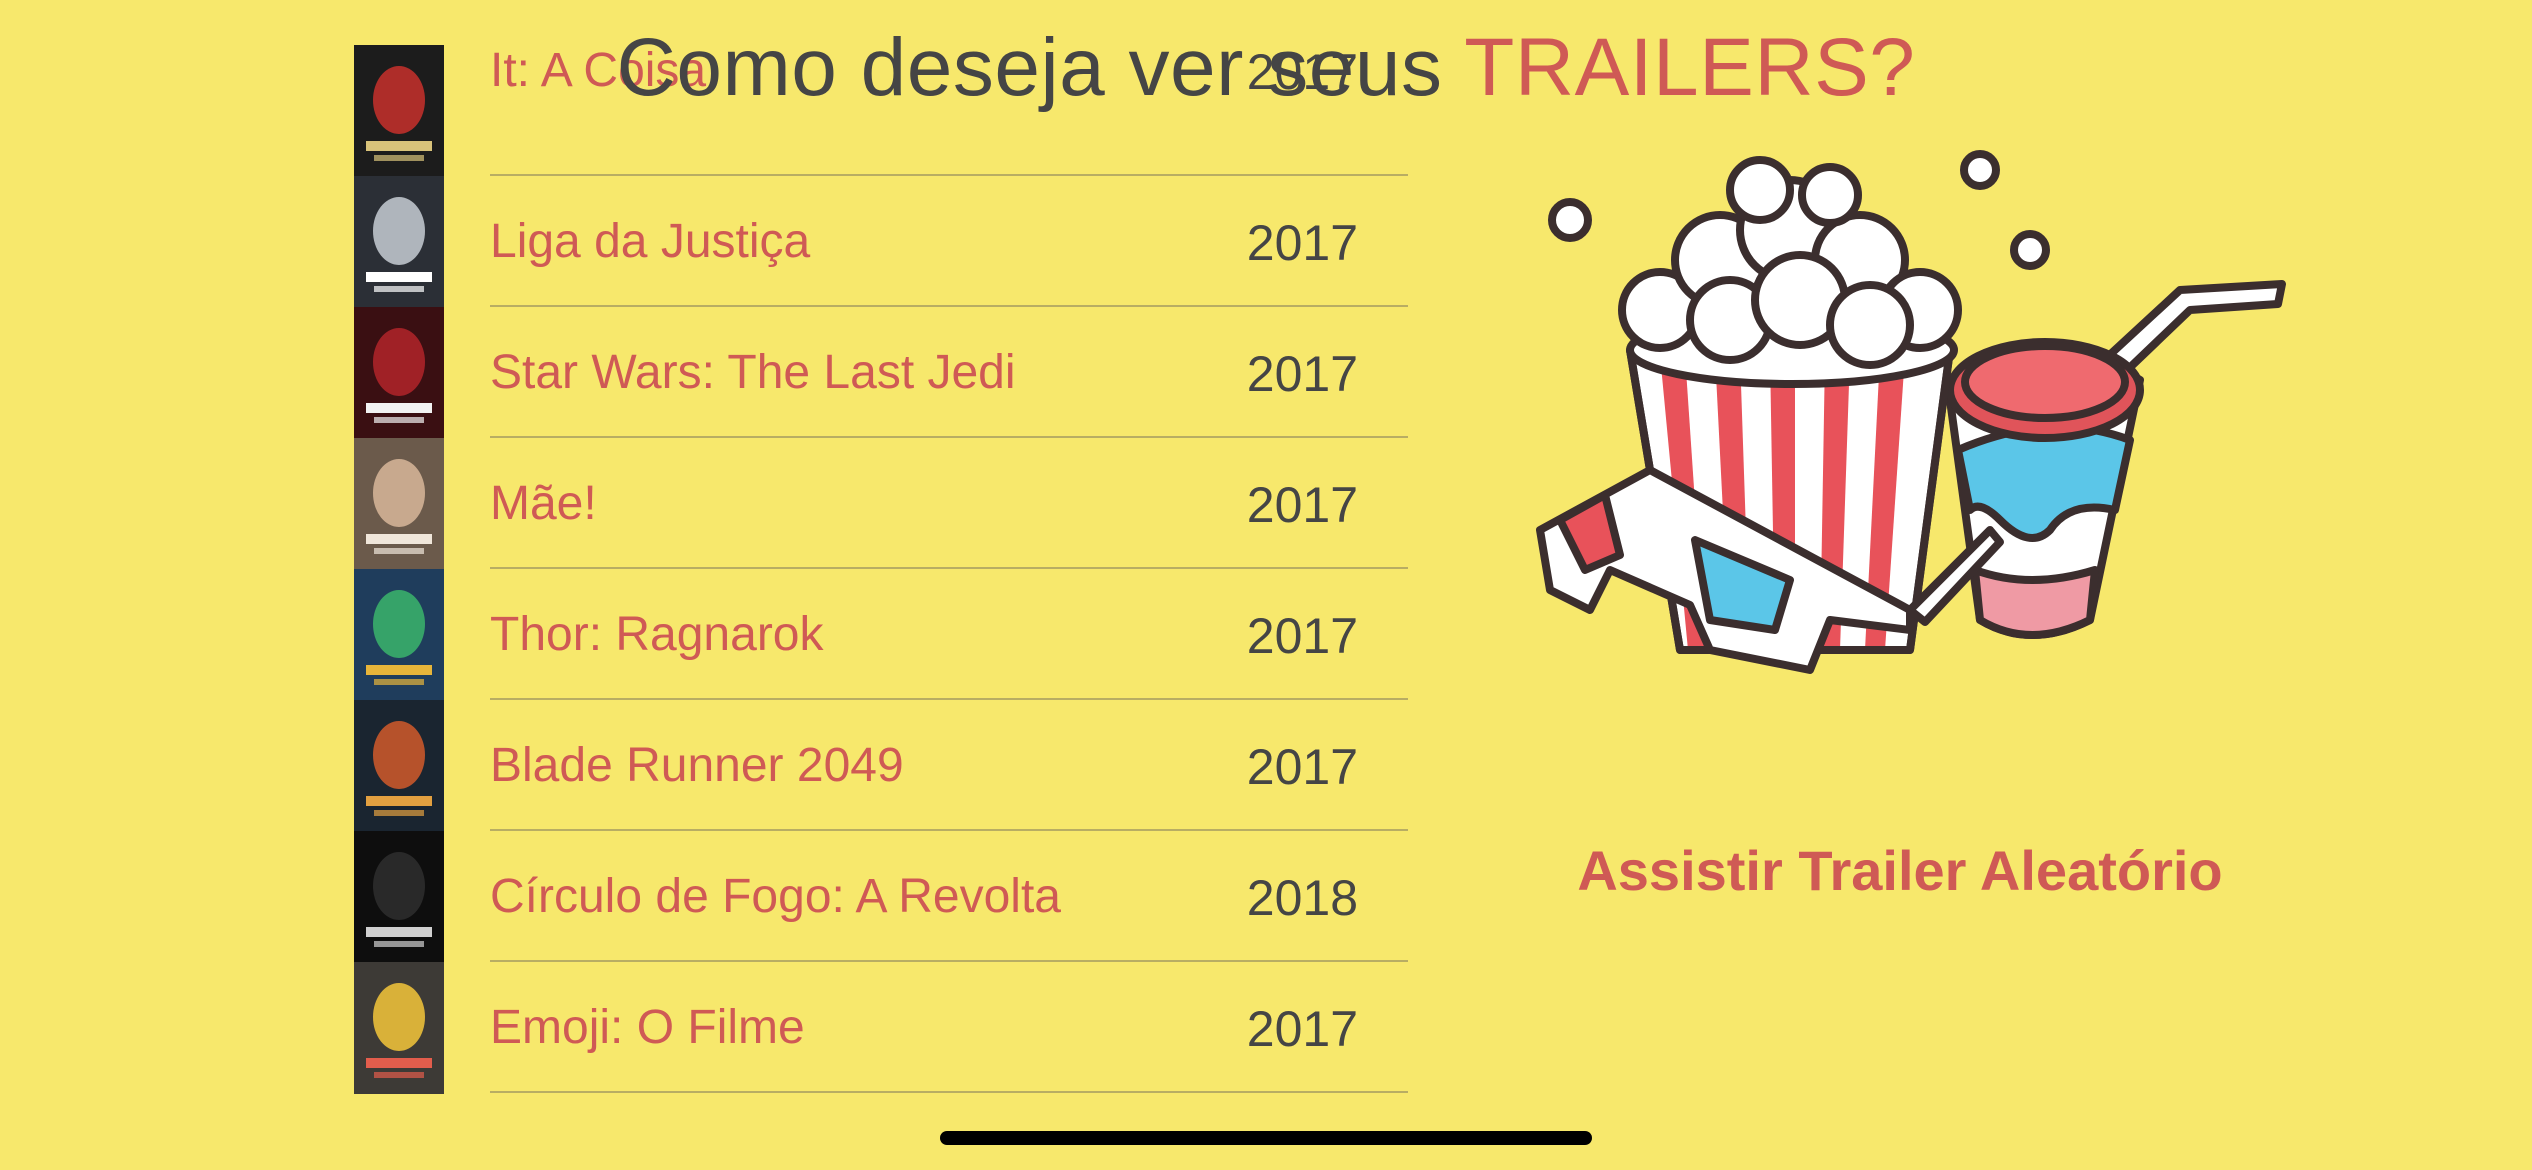 The width and height of the screenshot is (2532, 1170). What do you see at coordinates (881, 242) in the screenshot?
I see `movie-row: Liga da Justiça 2017` at bounding box center [881, 242].